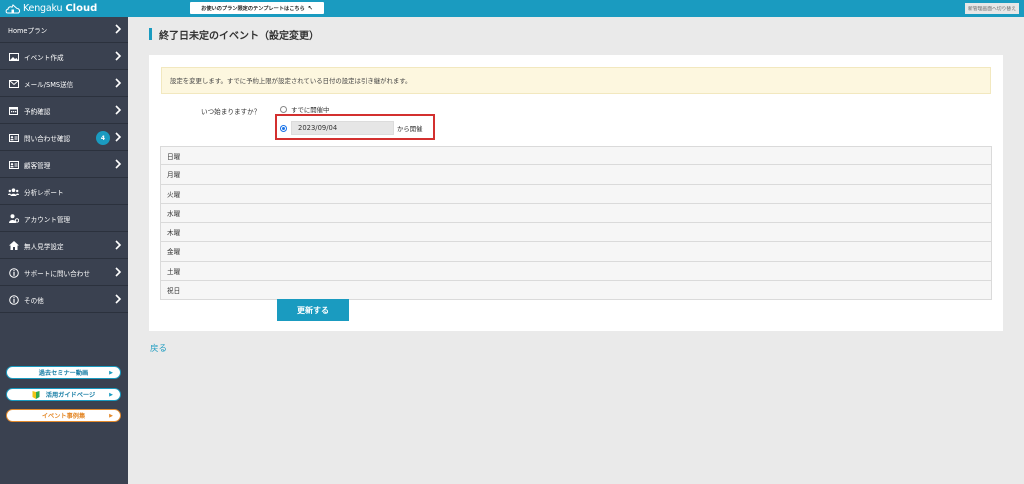 The height and width of the screenshot is (484, 1024). I want to click on sidebar-item-label: 顧客管理, so click(37, 165).